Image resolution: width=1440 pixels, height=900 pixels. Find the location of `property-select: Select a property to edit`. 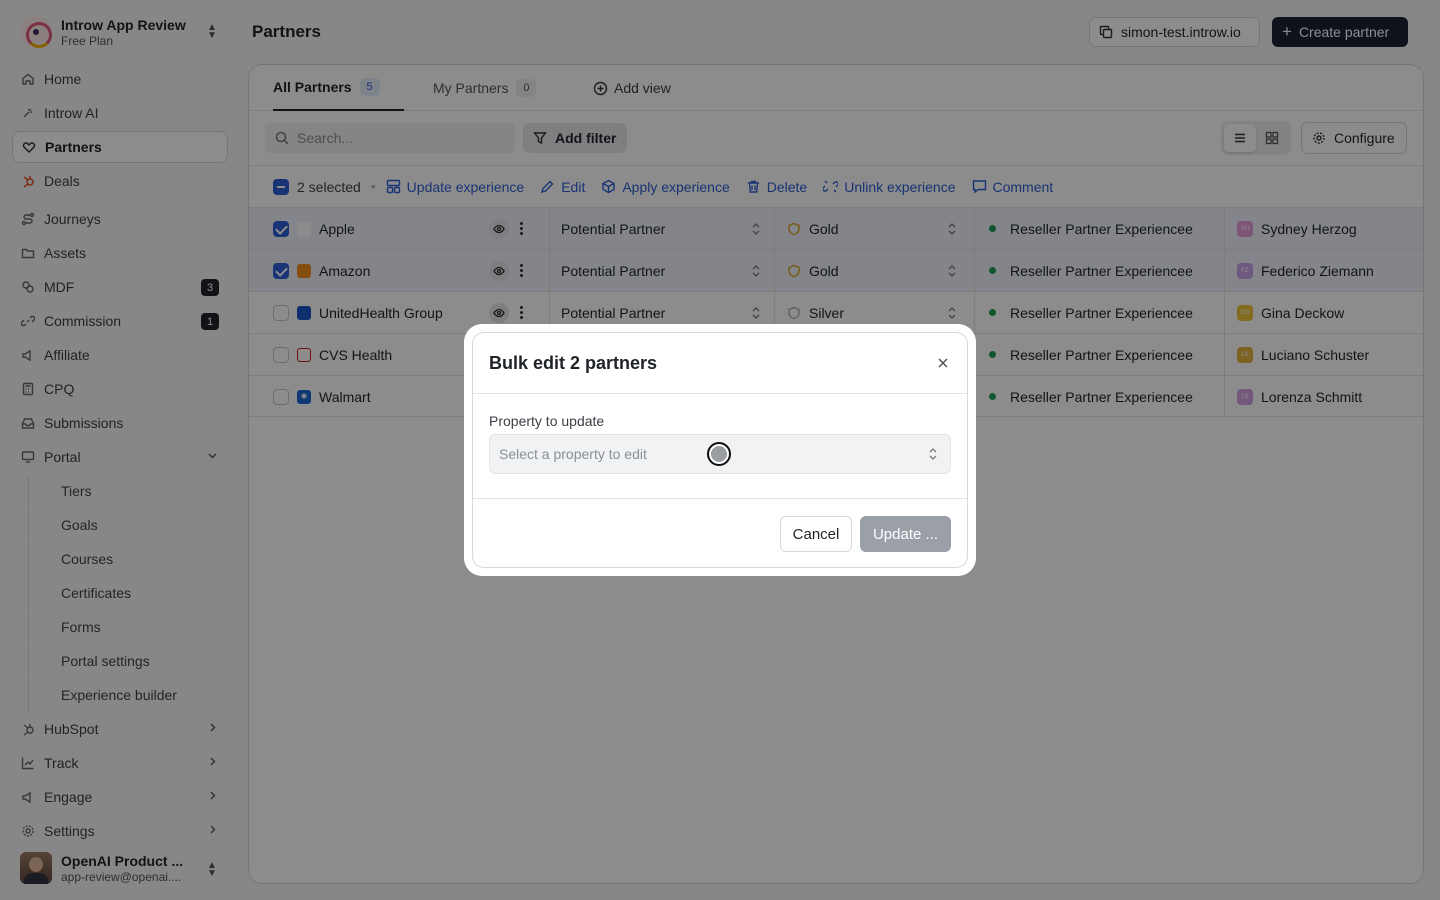

property-select: Select a property to edit is located at coordinates (720, 454).